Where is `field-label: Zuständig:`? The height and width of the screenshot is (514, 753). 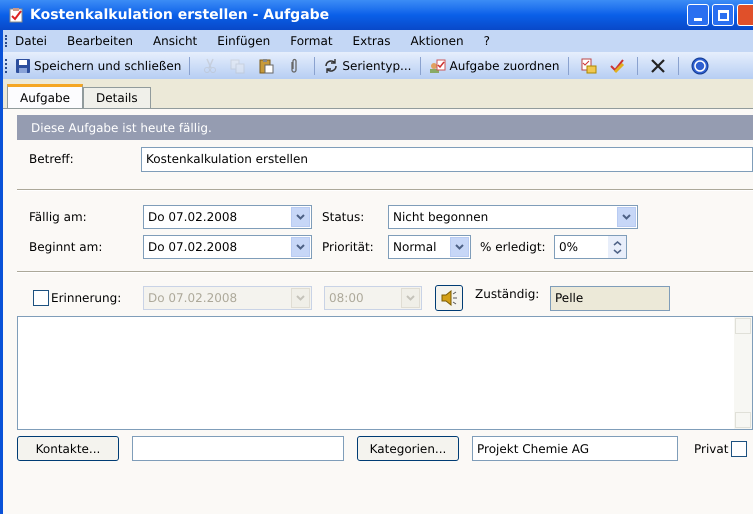 field-label: Zuständig: is located at coordinates (507, 294).